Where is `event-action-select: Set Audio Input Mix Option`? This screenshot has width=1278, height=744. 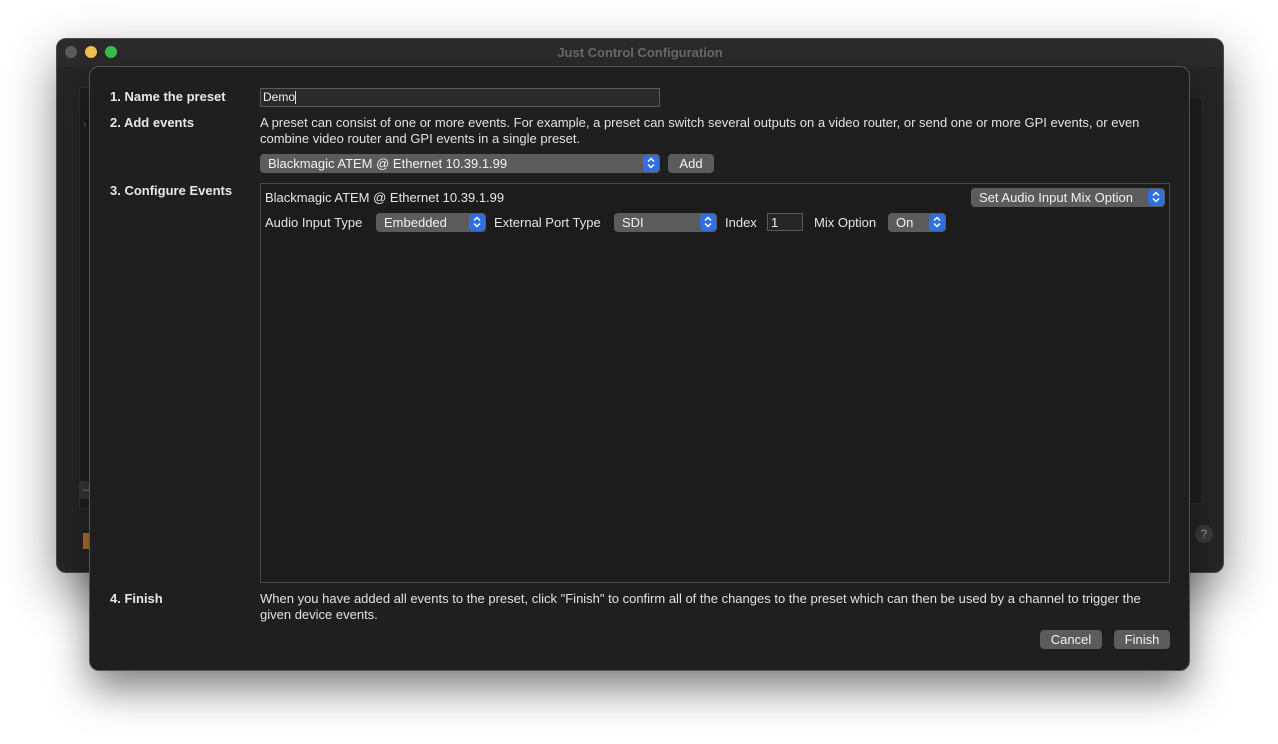 event-action-select: Set Audio Input Mix Option is located at coordinates (1068, 197).